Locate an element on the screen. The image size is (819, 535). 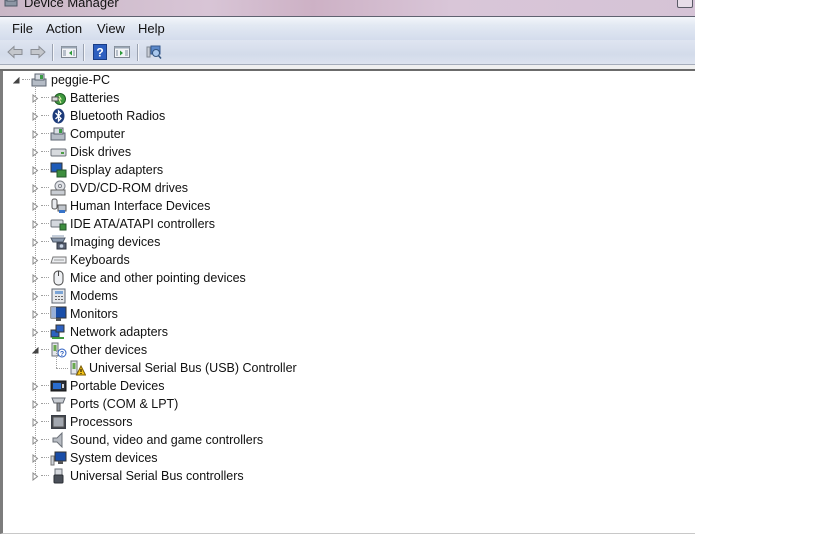
tree-item: Batteries is located at coordinates (75, 98).